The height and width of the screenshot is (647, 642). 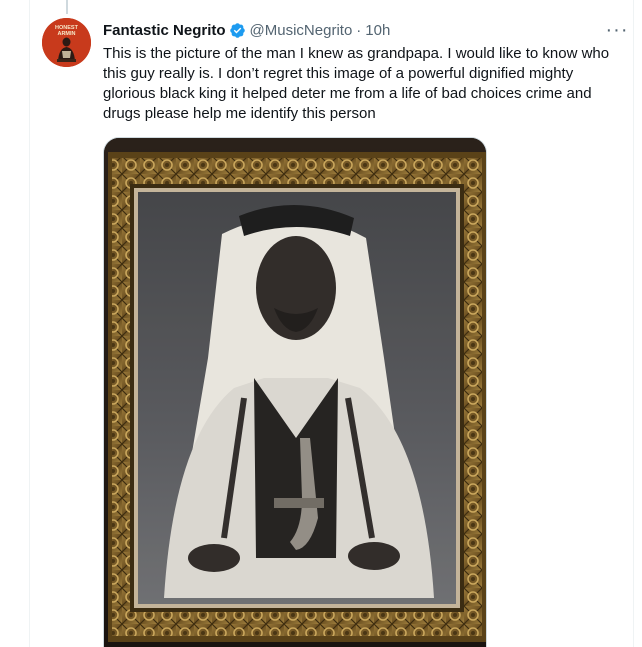 I want to click on left-column-divider, so click(x=15, y=323).